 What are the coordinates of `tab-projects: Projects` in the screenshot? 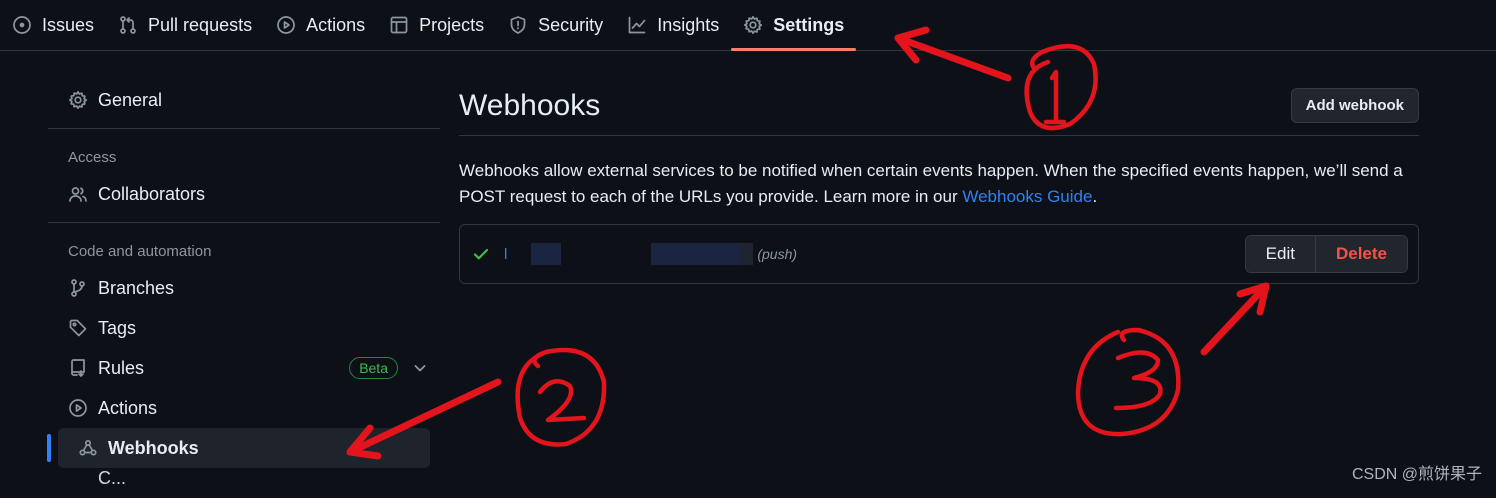 It's located at (436, 25).